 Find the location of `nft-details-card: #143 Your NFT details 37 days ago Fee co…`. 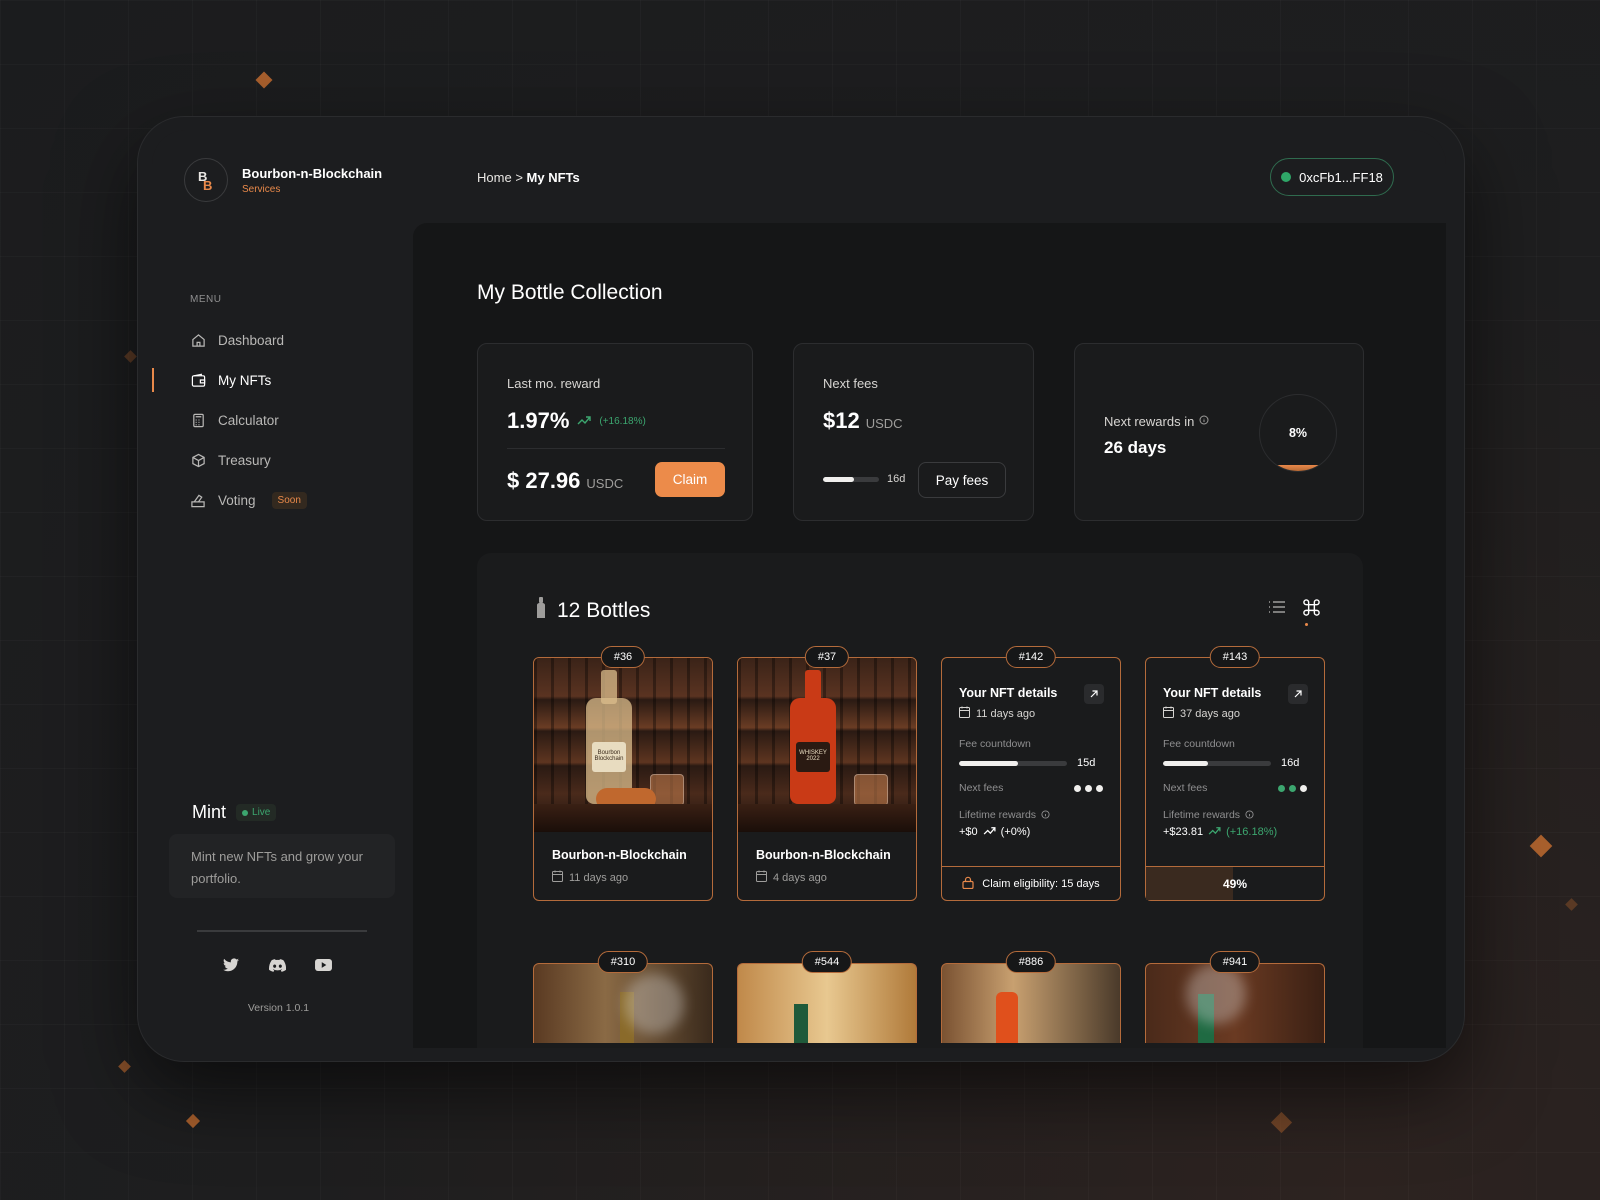

nft-details-card: #143 Your NFT details 37 days ago Fee co… is located at coordinates (1235, 773).